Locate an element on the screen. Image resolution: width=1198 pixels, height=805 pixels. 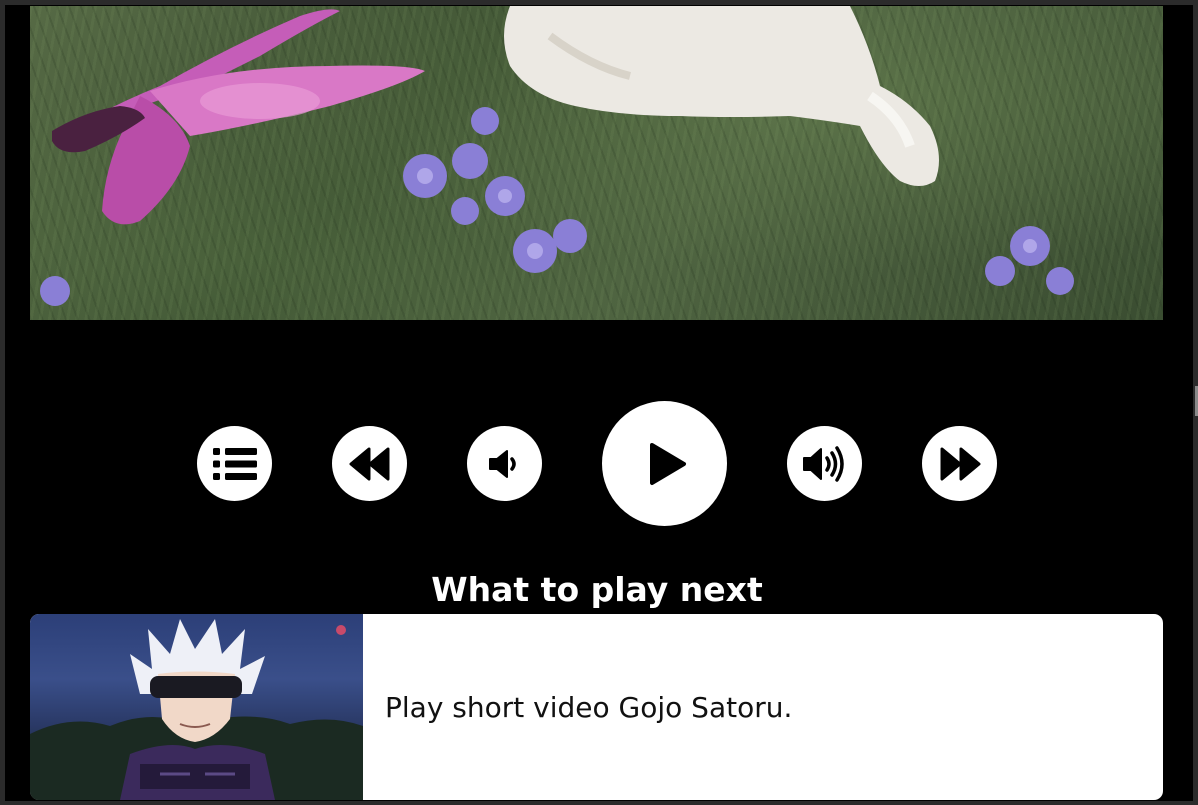
next-video-label: Play short video Gojo Satoru. is located at coordinates (589, 707).